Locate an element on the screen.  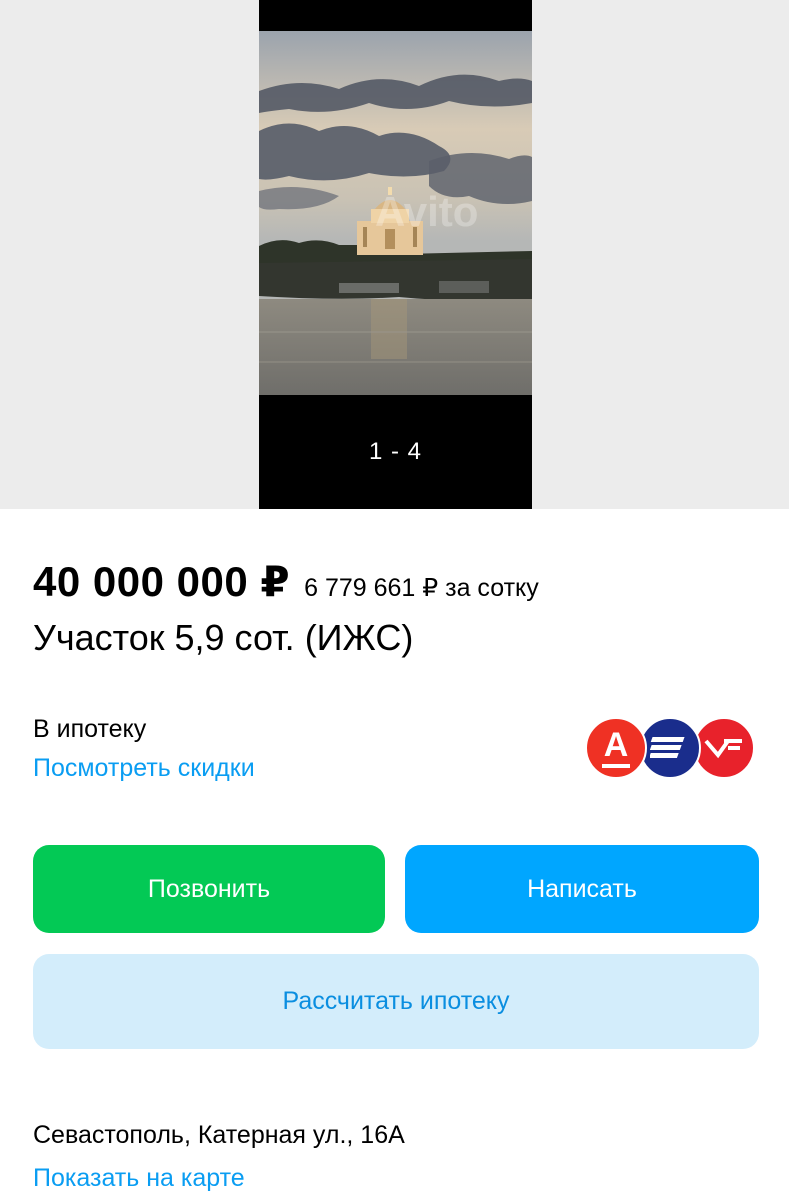
show-on-map-link: Показать на карте is located at coordinates (139, 1178).